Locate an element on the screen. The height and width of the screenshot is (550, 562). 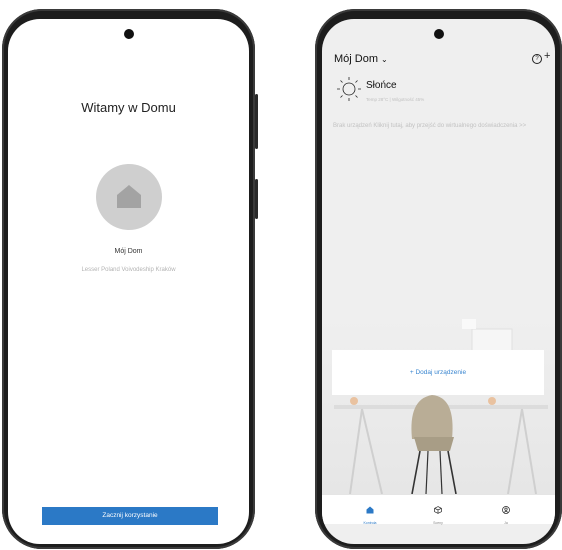
bottom-nav: Kontrola Sceny Ja is located at coordinates (438, 509).